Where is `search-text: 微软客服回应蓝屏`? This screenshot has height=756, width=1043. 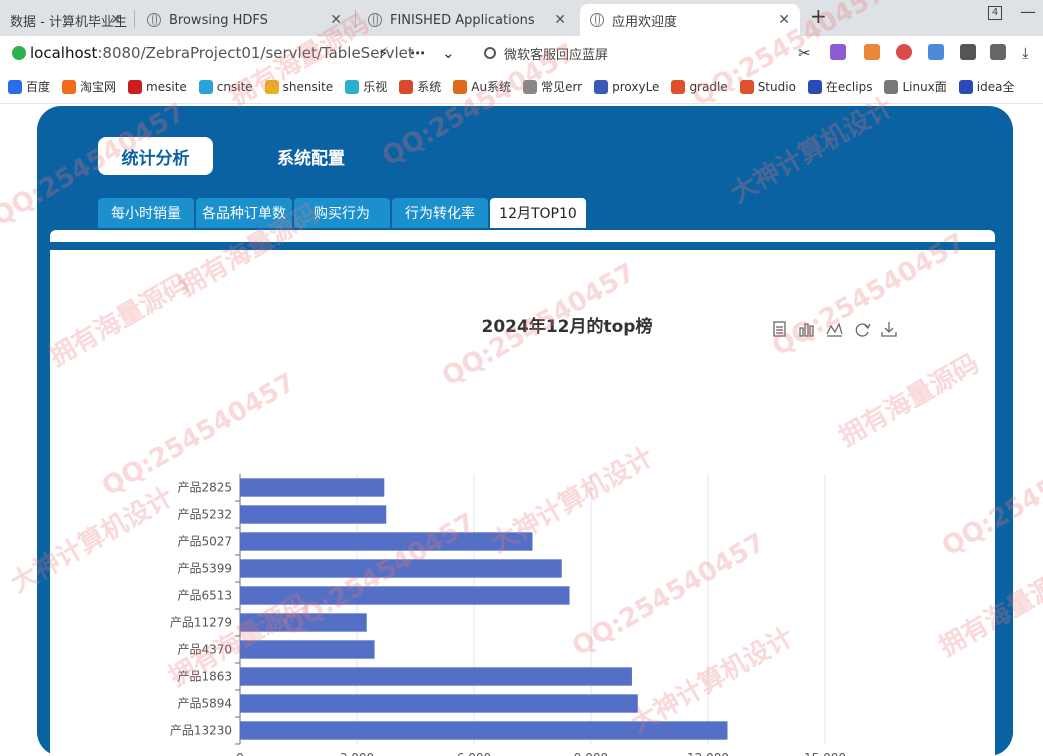 search-text: 微软客服回应蓝屏 is located at coordinates (556, 55).